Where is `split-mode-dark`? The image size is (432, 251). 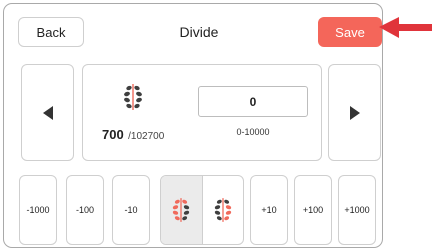
split-mode-dark is located at coordinates (222, 210).